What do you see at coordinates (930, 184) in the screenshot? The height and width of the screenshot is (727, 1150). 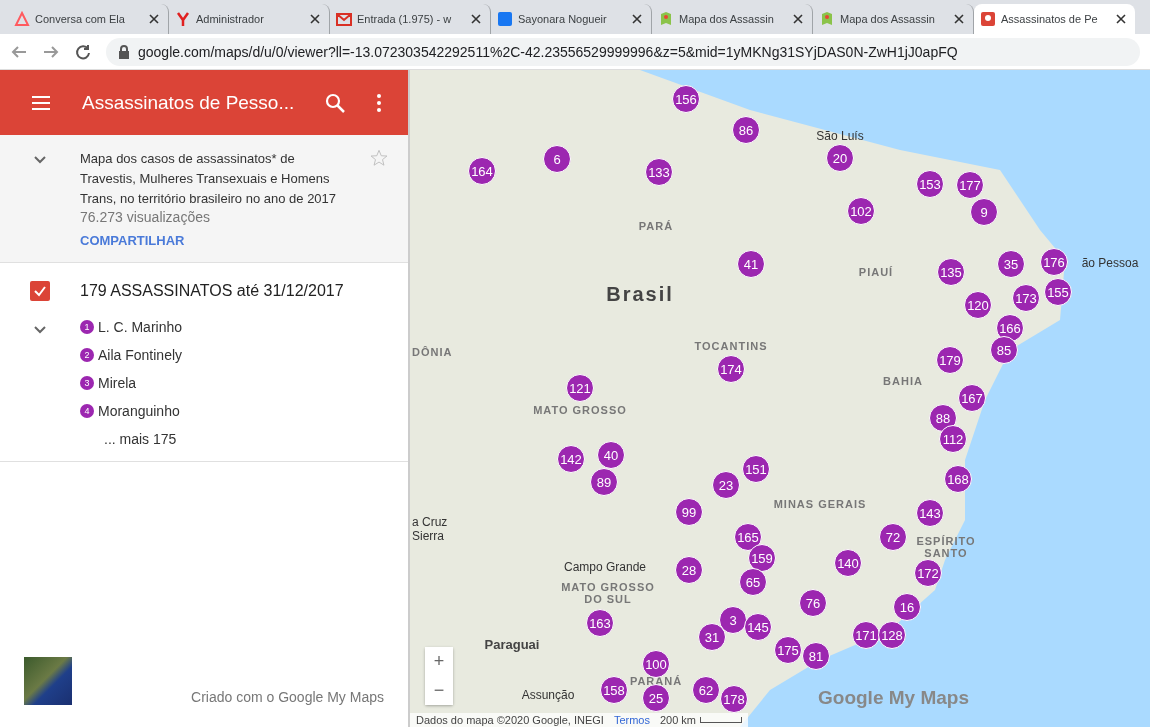 I see `map-marker: 153` at bounding box center [930, 184].